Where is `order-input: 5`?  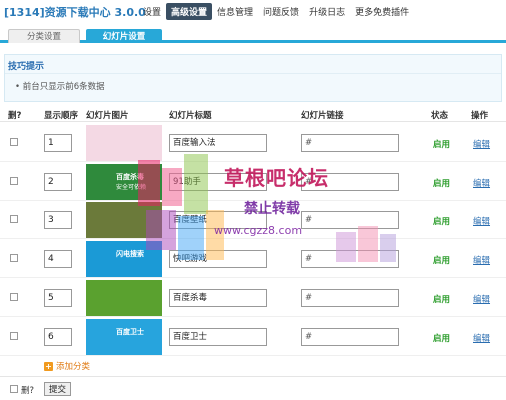
order-input: 5 is located at coordinates (58, 298).